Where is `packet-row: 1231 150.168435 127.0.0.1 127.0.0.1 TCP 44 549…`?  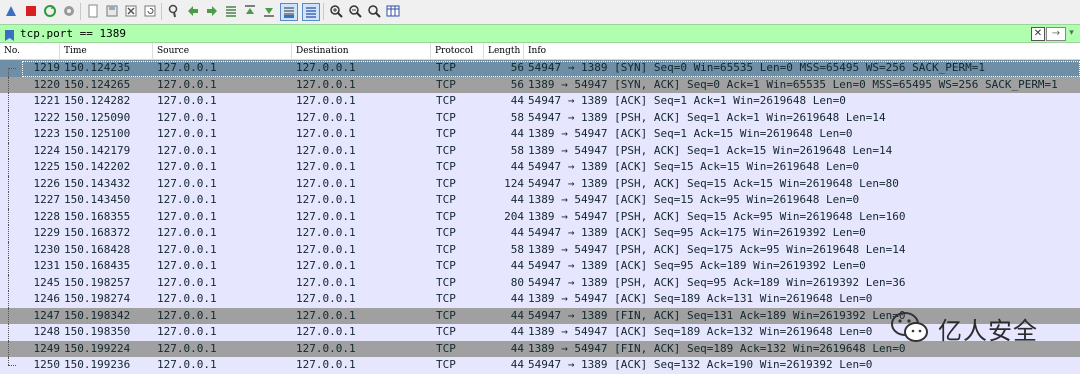 packet-row: 1231 150.168435 127.0.0.1 127.0.0.1 TCP 44 549… is located at coordinates (540, 266).